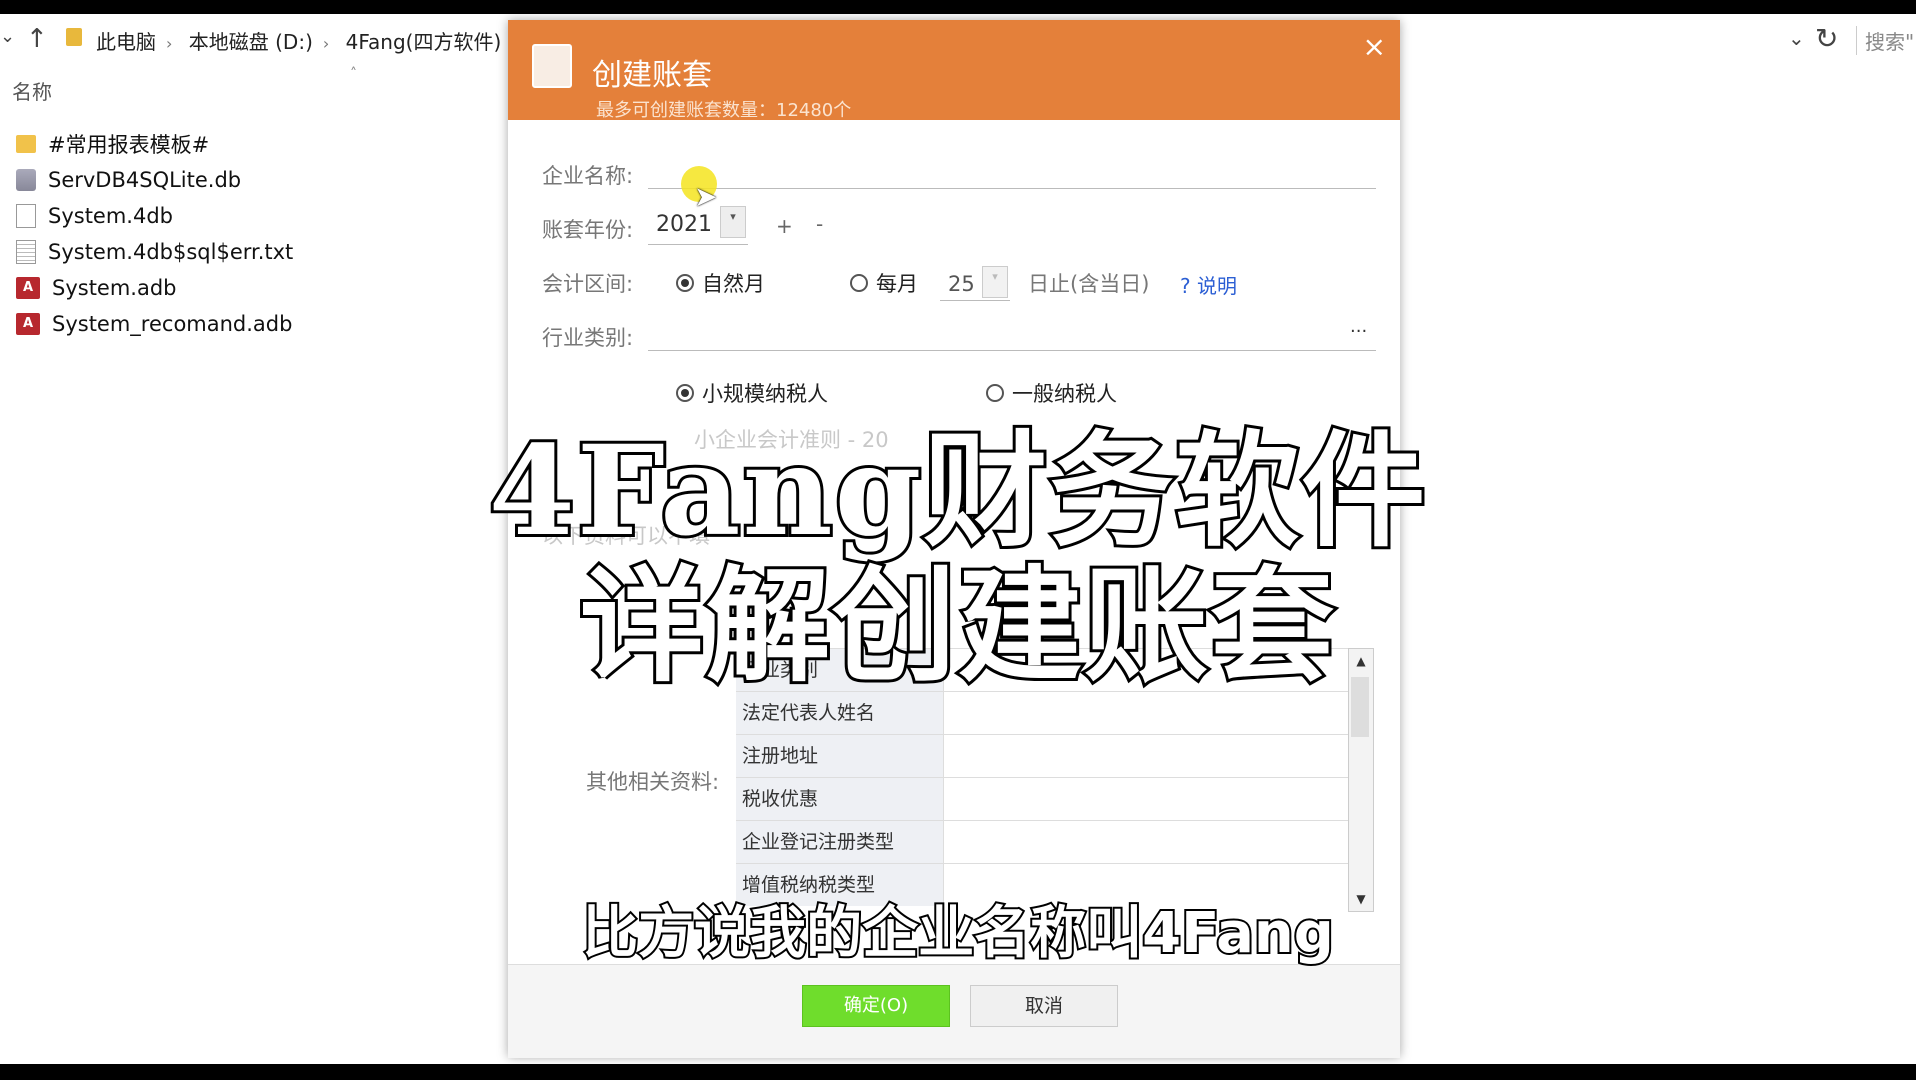  Describe the element at coordinates (684, 224) in the screenshot. I see `year-value: 2021` at that location.